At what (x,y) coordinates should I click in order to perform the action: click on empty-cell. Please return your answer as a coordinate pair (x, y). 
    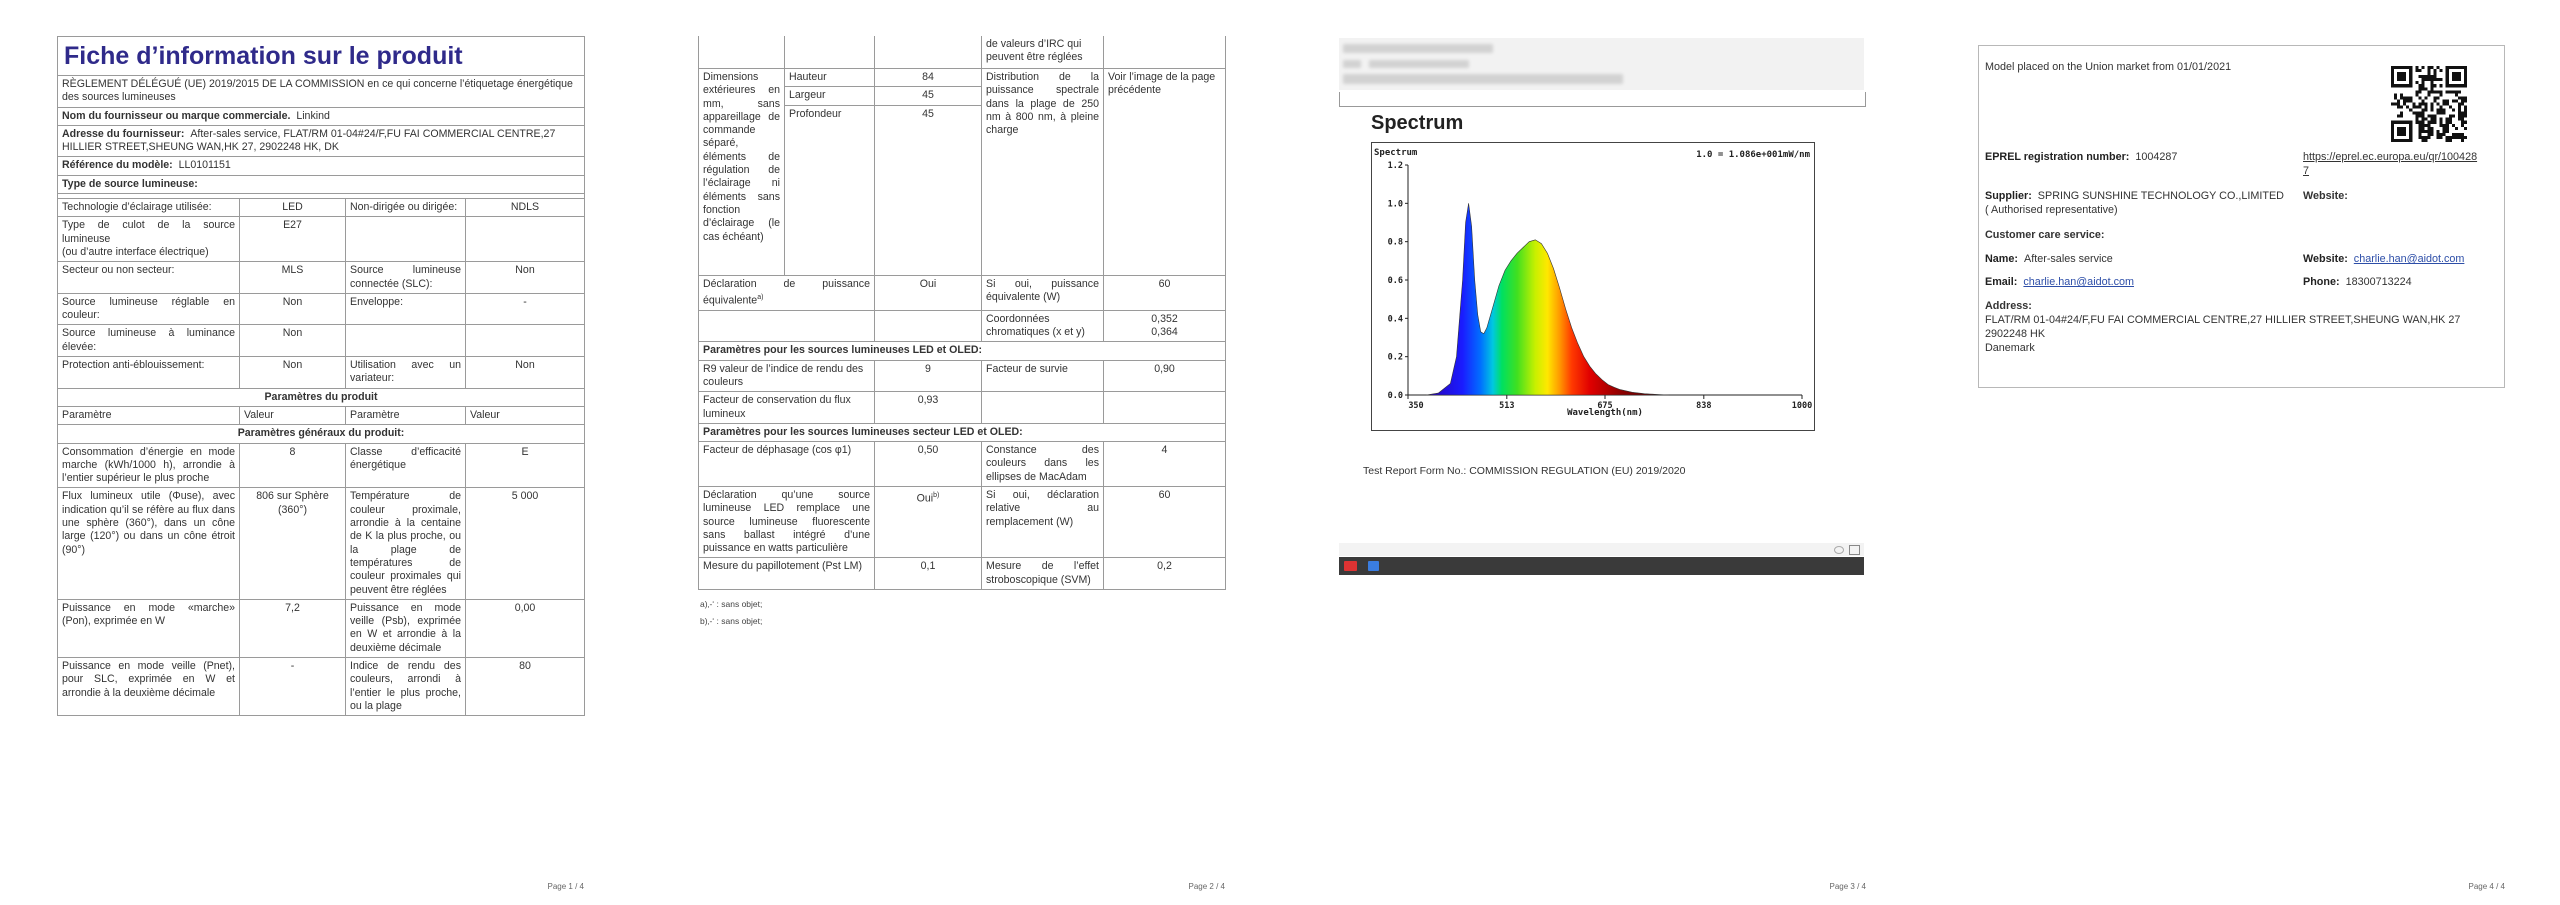
    Looking at the image, I should click on (786, 326).